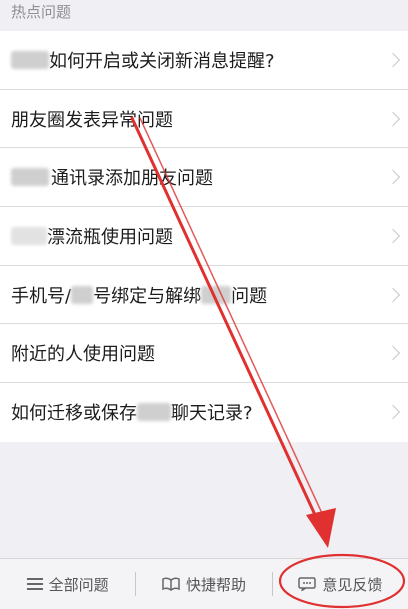  Describe the element at coordinates (212, 414) in the screenshot. I see `question-label-part2: 聊天记录?` at that location.